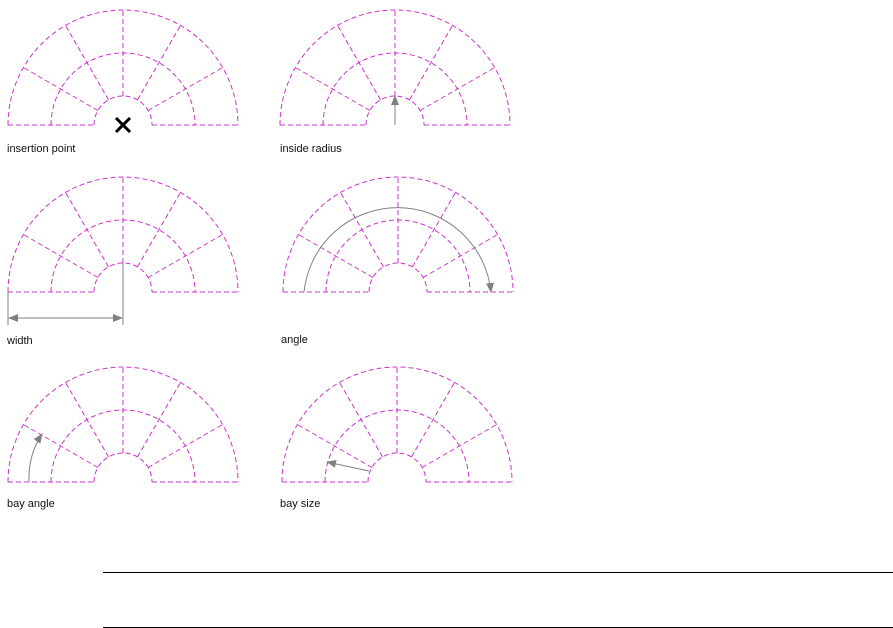 The image size is (893, 628). Describe the element at coordinates (294, 340) in the screenshot. I see `label-angle: angle` at that location.